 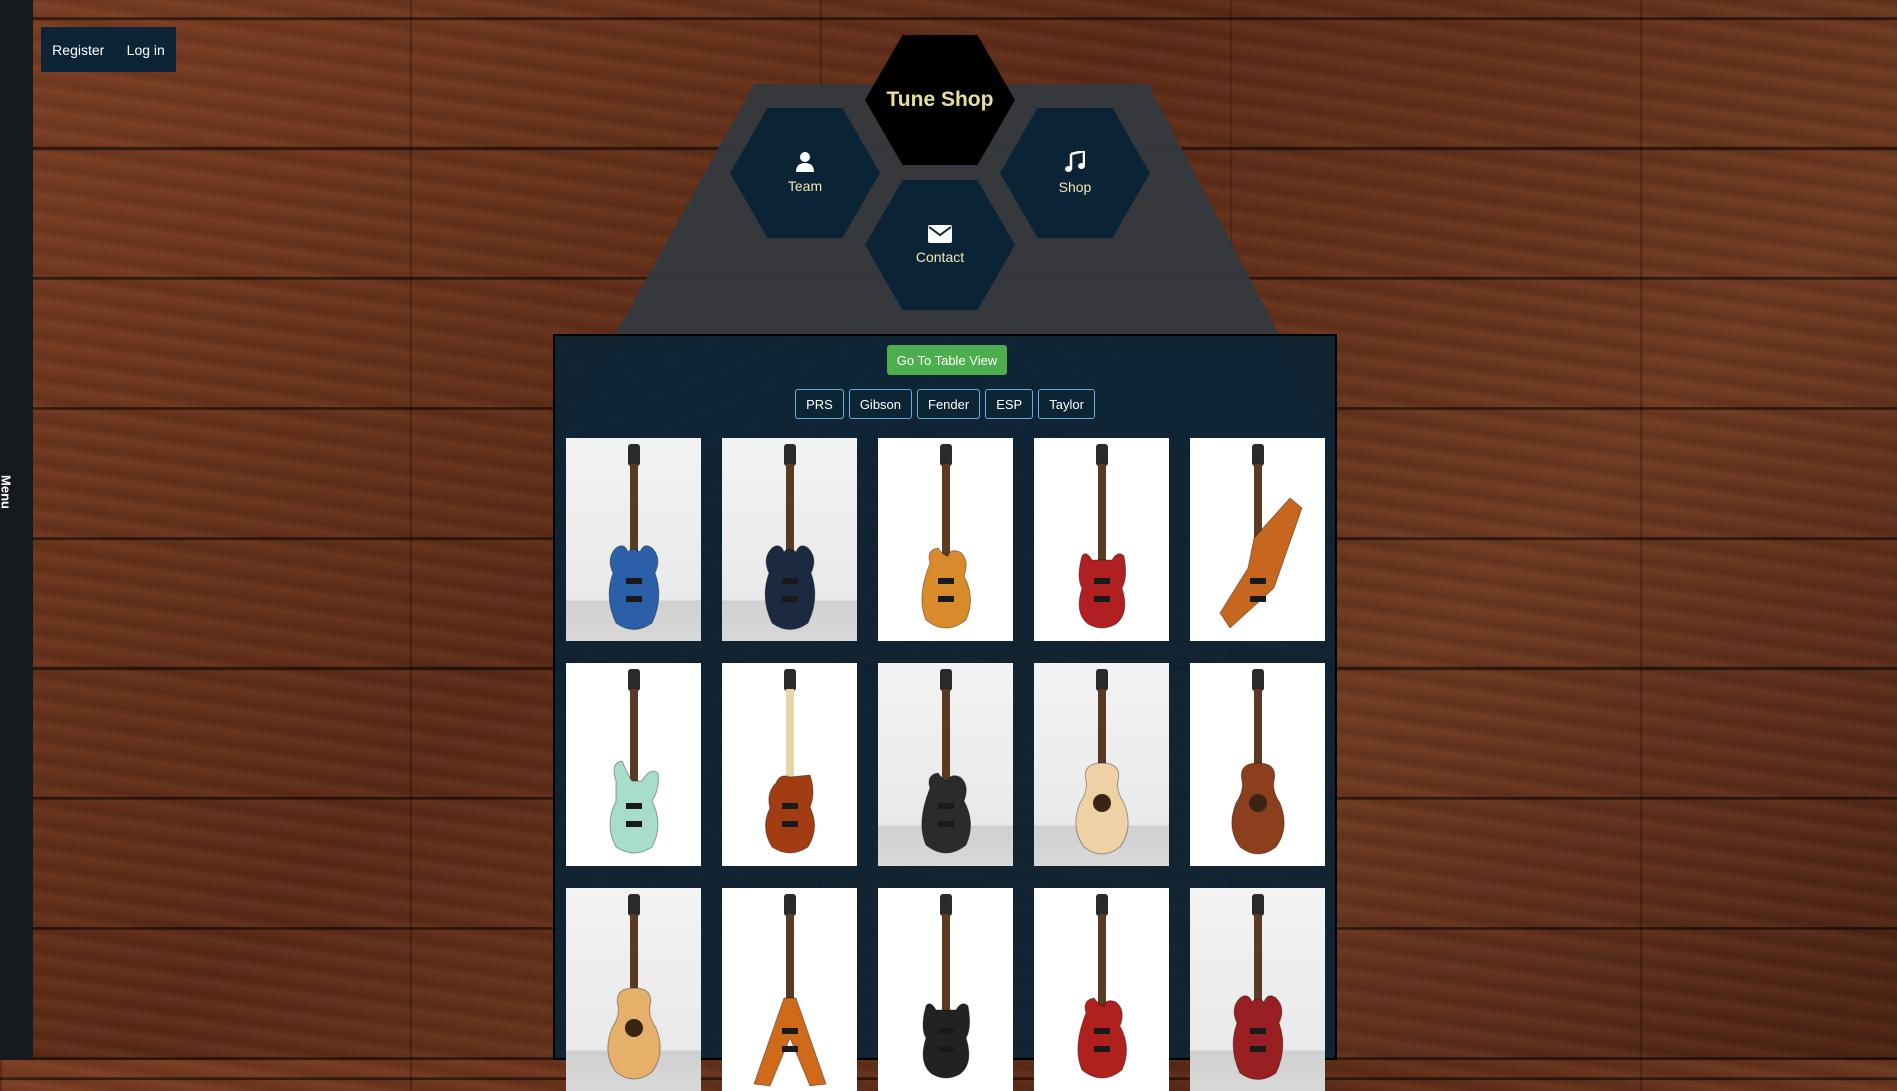 What do you see at coordinates (819, 404) in the screenshot?
I see `filter-prs: PRS` at bounding box center [819, 404].